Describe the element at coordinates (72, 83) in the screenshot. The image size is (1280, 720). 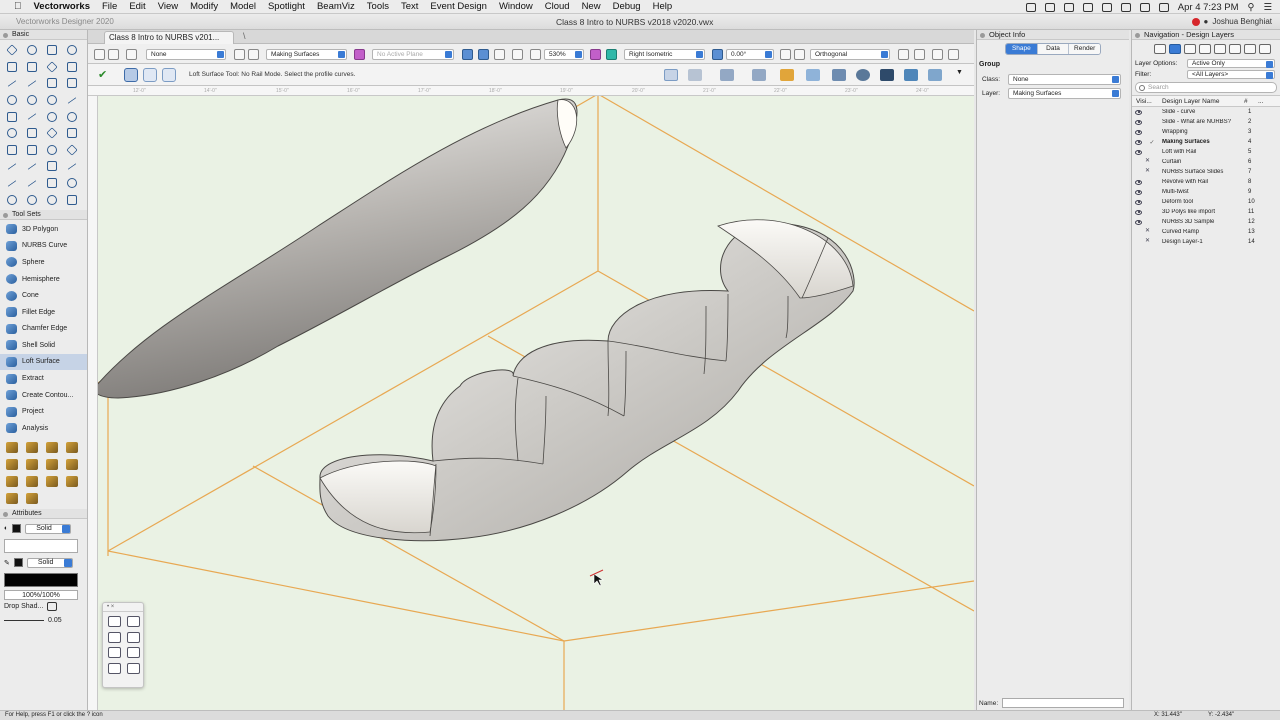
I see `rounded-rectangle-tool` at that location.